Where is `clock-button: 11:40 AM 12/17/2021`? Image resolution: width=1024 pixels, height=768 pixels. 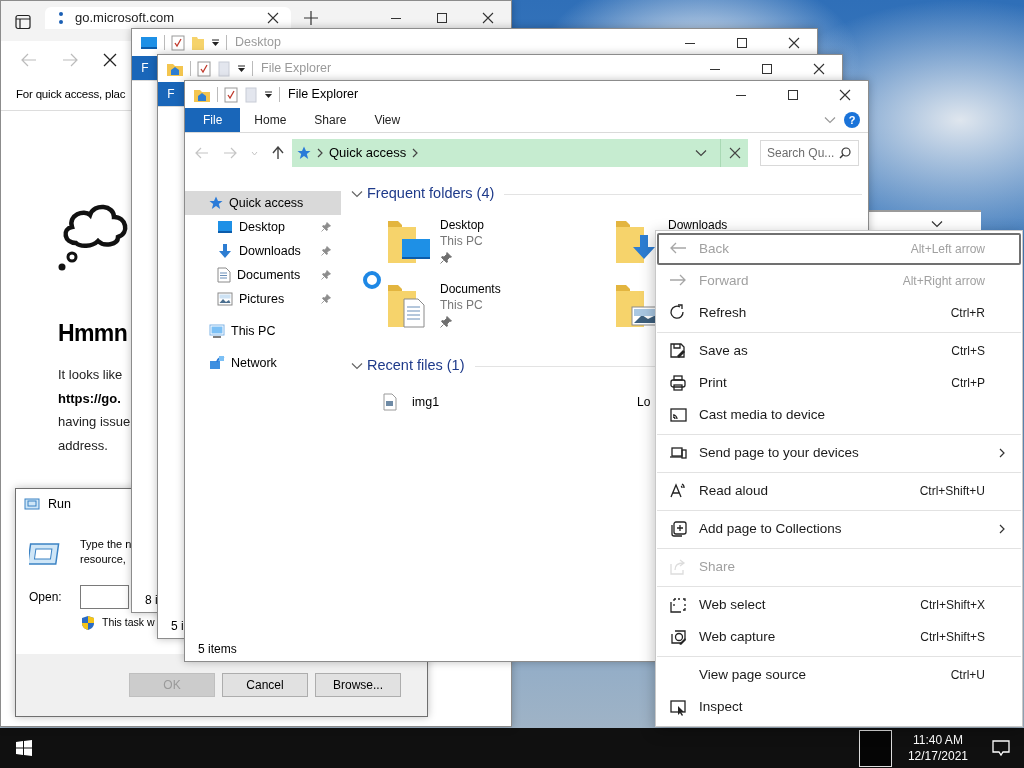 clock-button: 11:40 AM 12/17/2021 is located at coordinates (937, 748).